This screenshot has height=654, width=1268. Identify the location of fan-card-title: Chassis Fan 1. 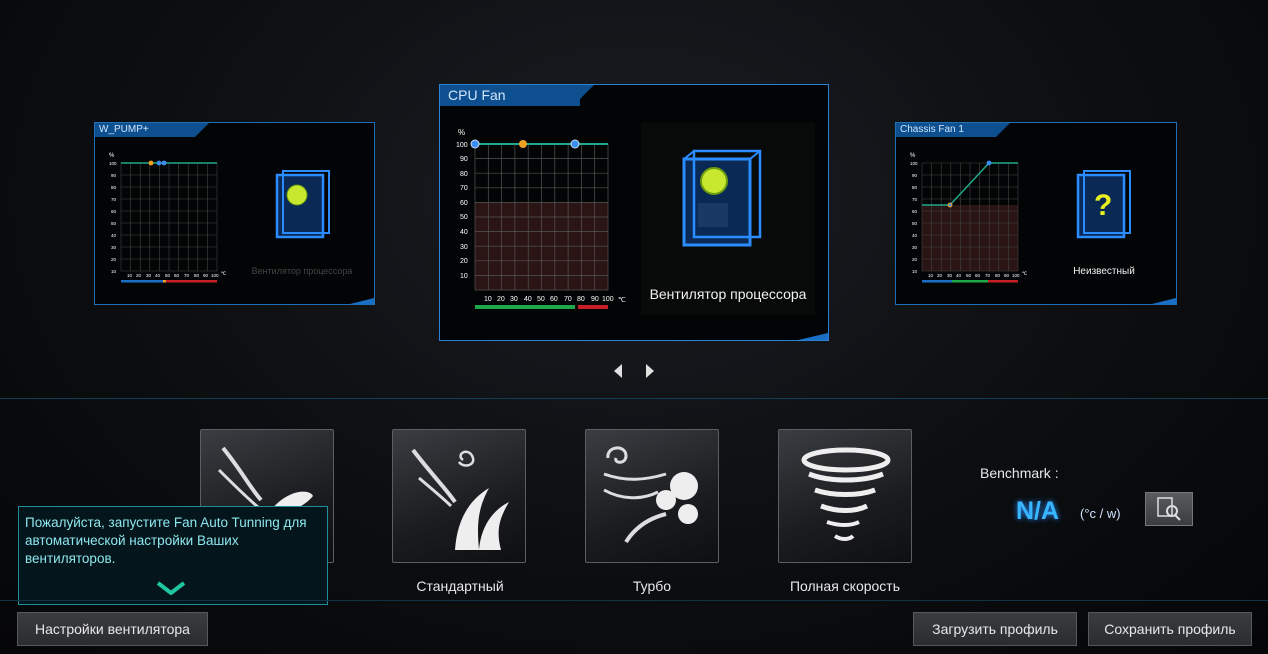
(953, 130).